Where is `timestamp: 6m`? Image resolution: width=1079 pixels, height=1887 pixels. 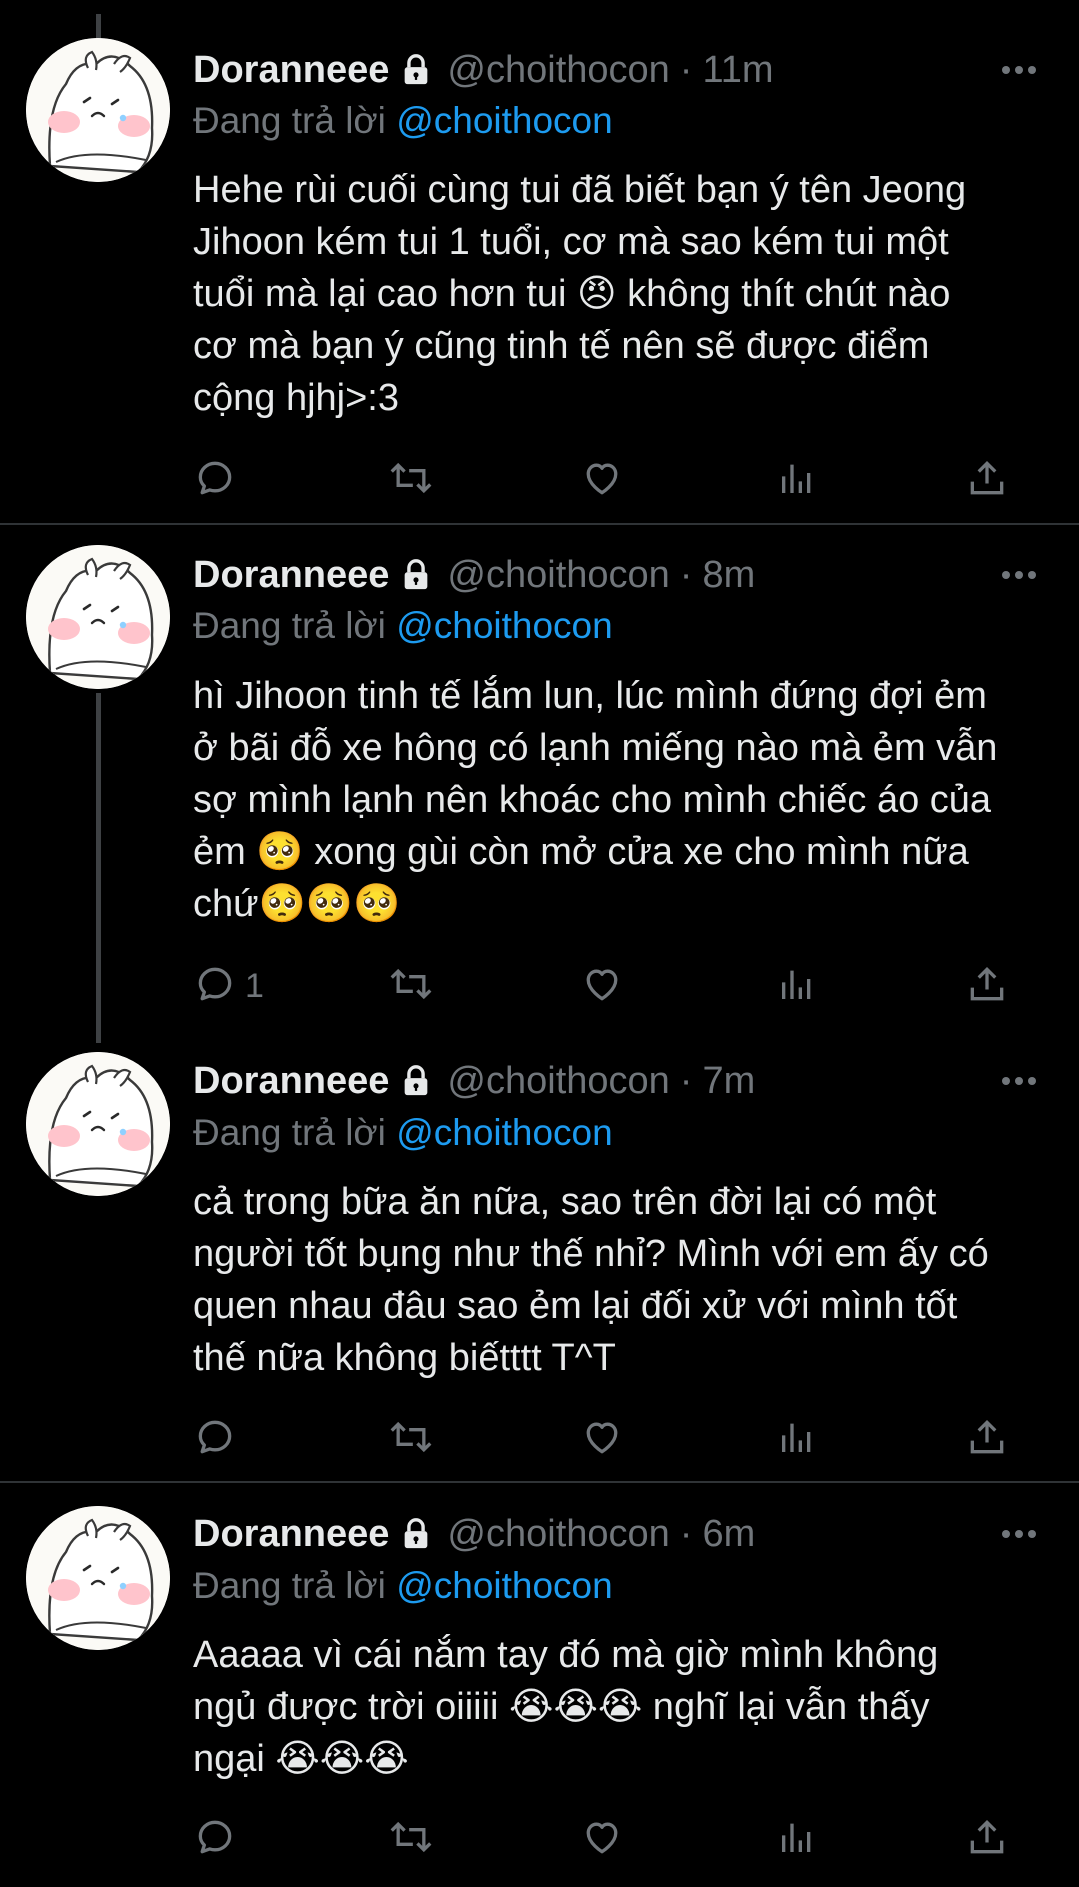
timestamp: 6m is located at coordinates (728, 1534).